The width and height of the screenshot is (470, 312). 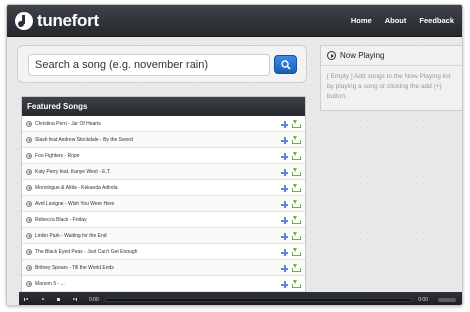 What do you see at coordinates (43, 298) in the screenshot?
I see `play-icon` at bounding box center [43, 298].